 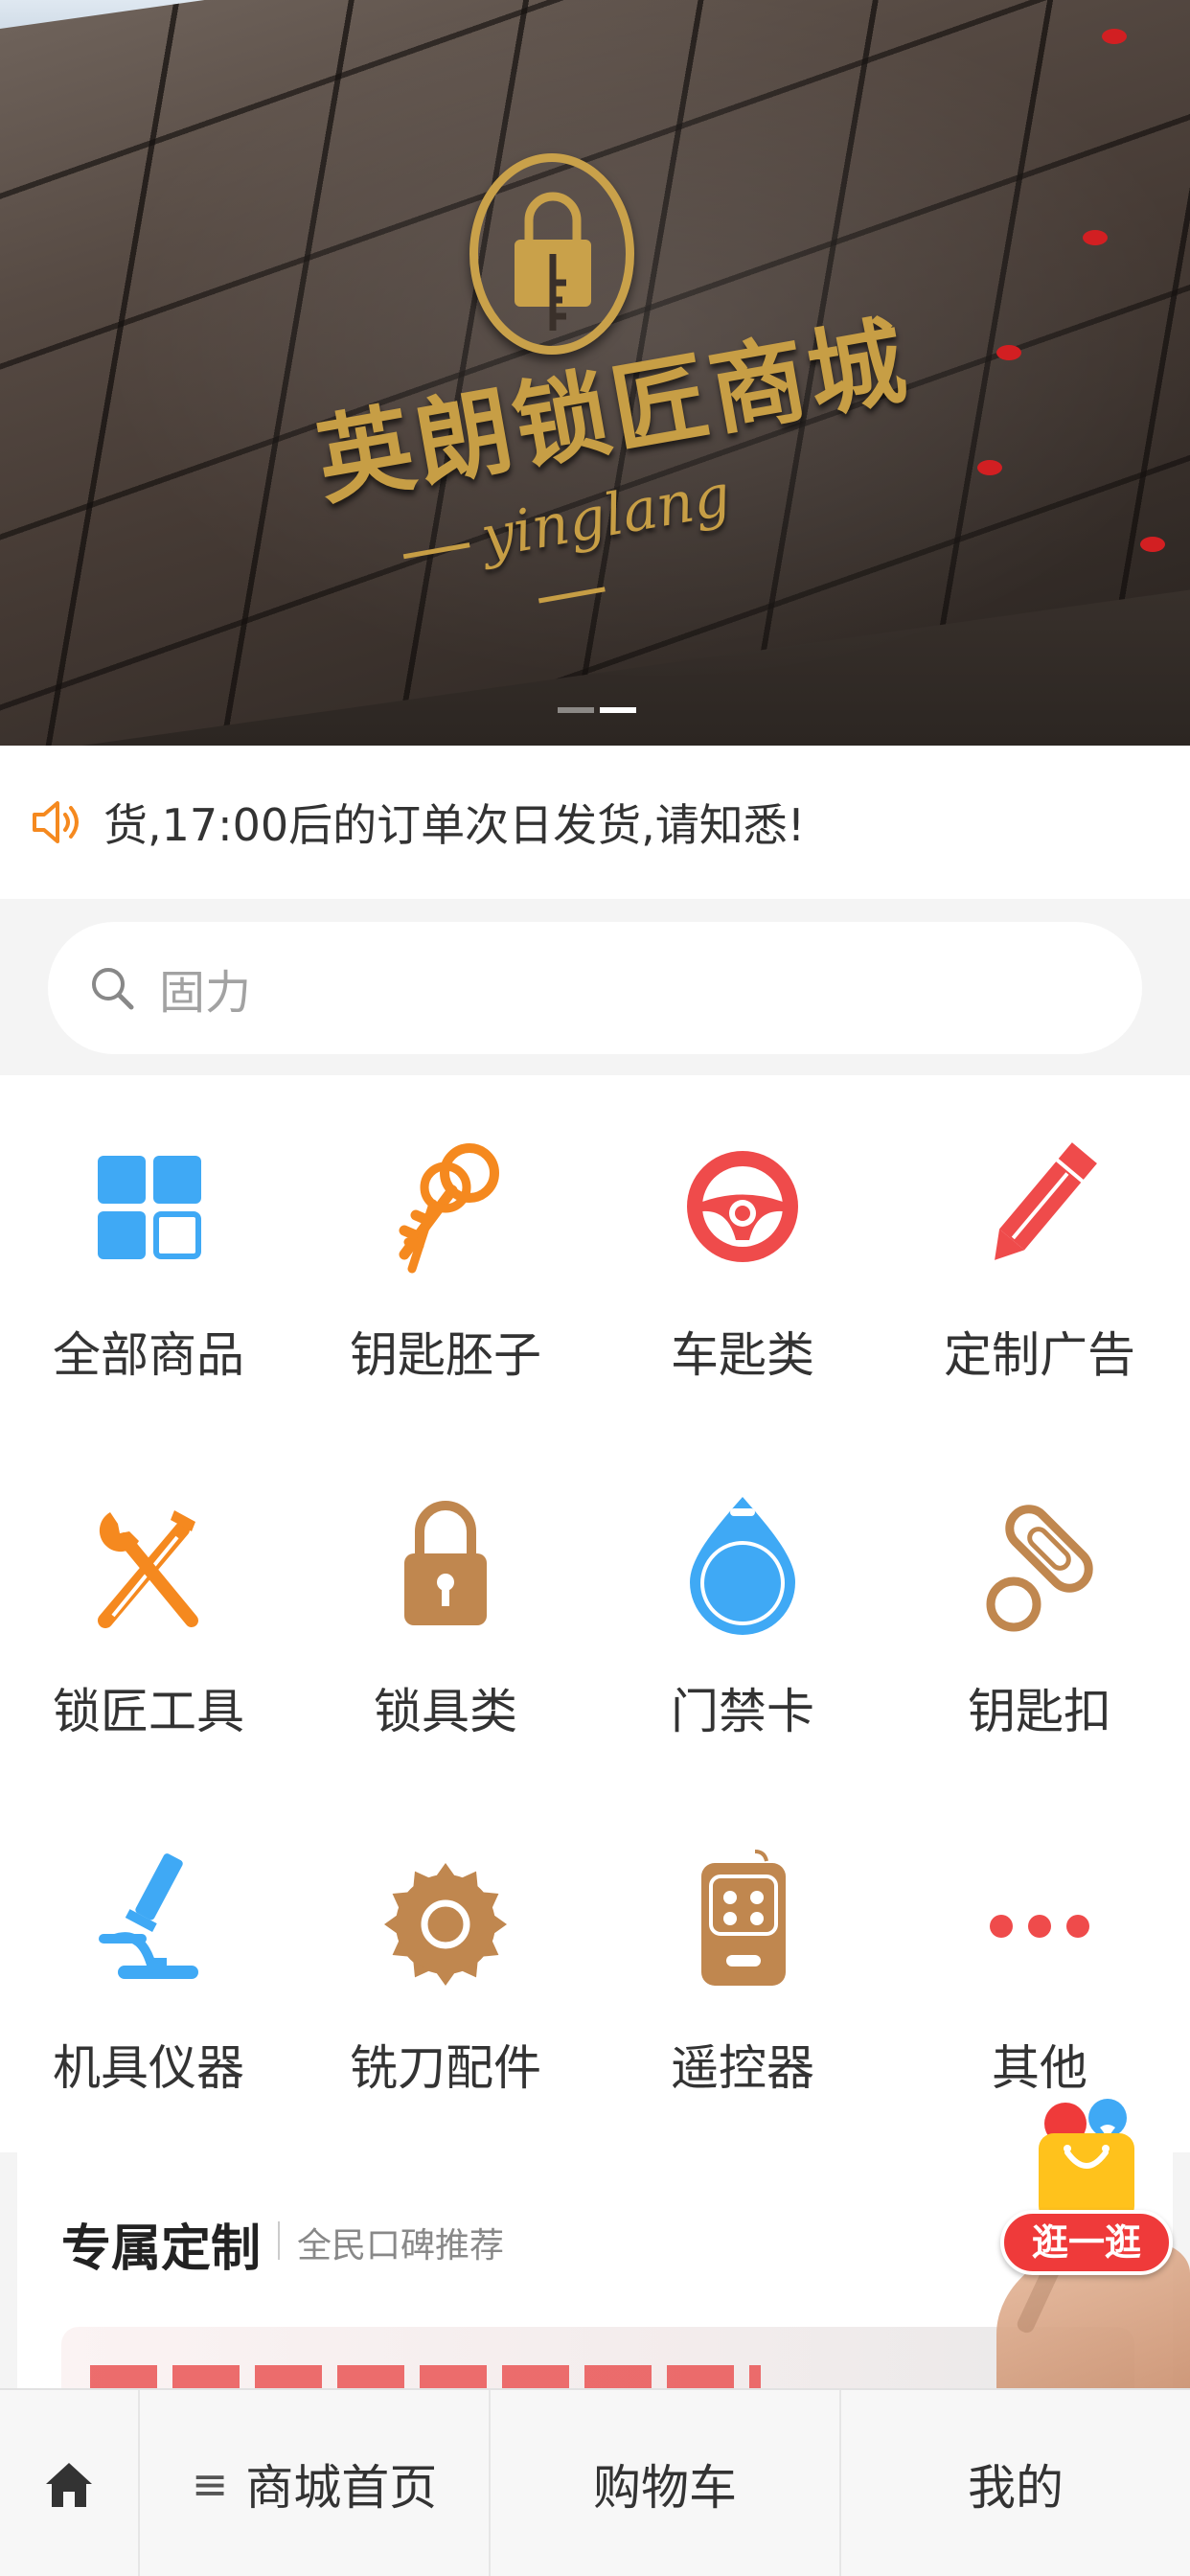 What do you see at coordinates (1039, 1355) in the screenshot?
I see `category-label: 定制广告` at bounding box center [1039, 1355].